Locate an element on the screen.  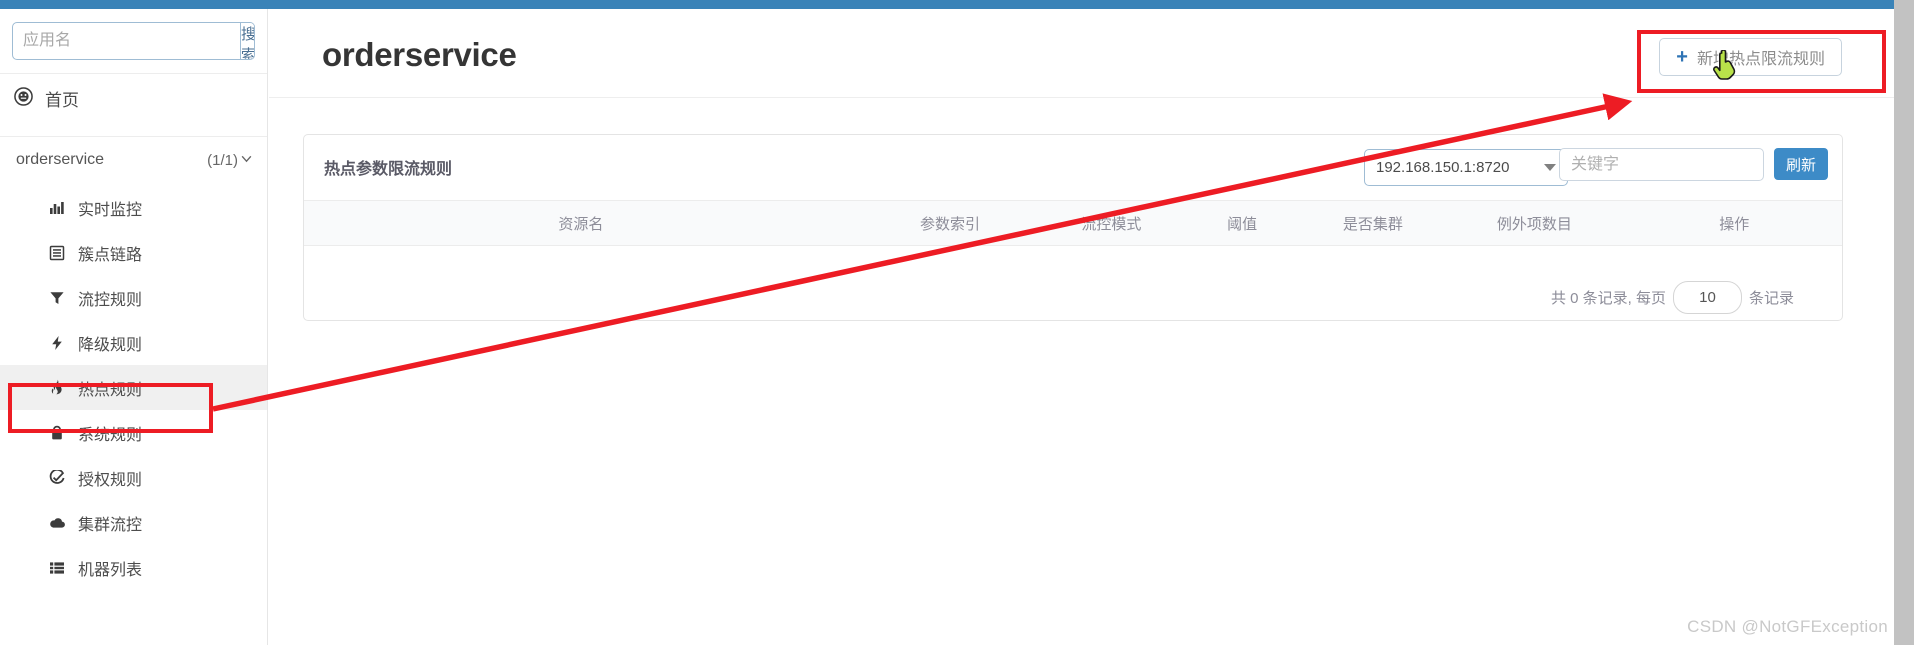
cloud-icon is located at coordinates (57, 523).